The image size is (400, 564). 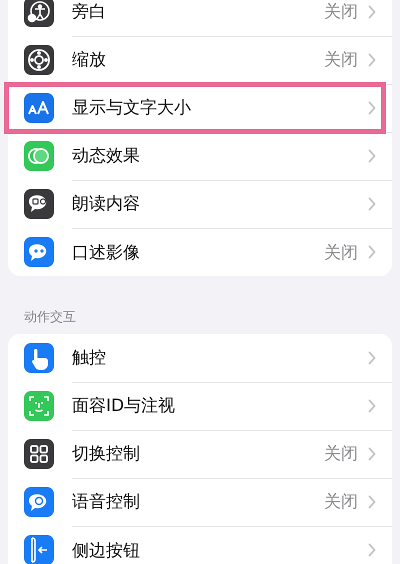 What do you see at coordinates (200, 156) in the screenshot?
I see `settings-row: 动态效果` at bounding box center [200, 156].